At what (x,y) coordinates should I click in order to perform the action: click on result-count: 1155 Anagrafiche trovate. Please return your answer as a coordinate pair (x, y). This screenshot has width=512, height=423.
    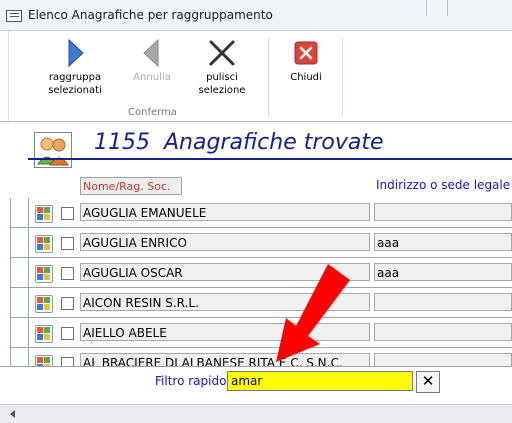
    Looking at the image, I should click on (239, 142).